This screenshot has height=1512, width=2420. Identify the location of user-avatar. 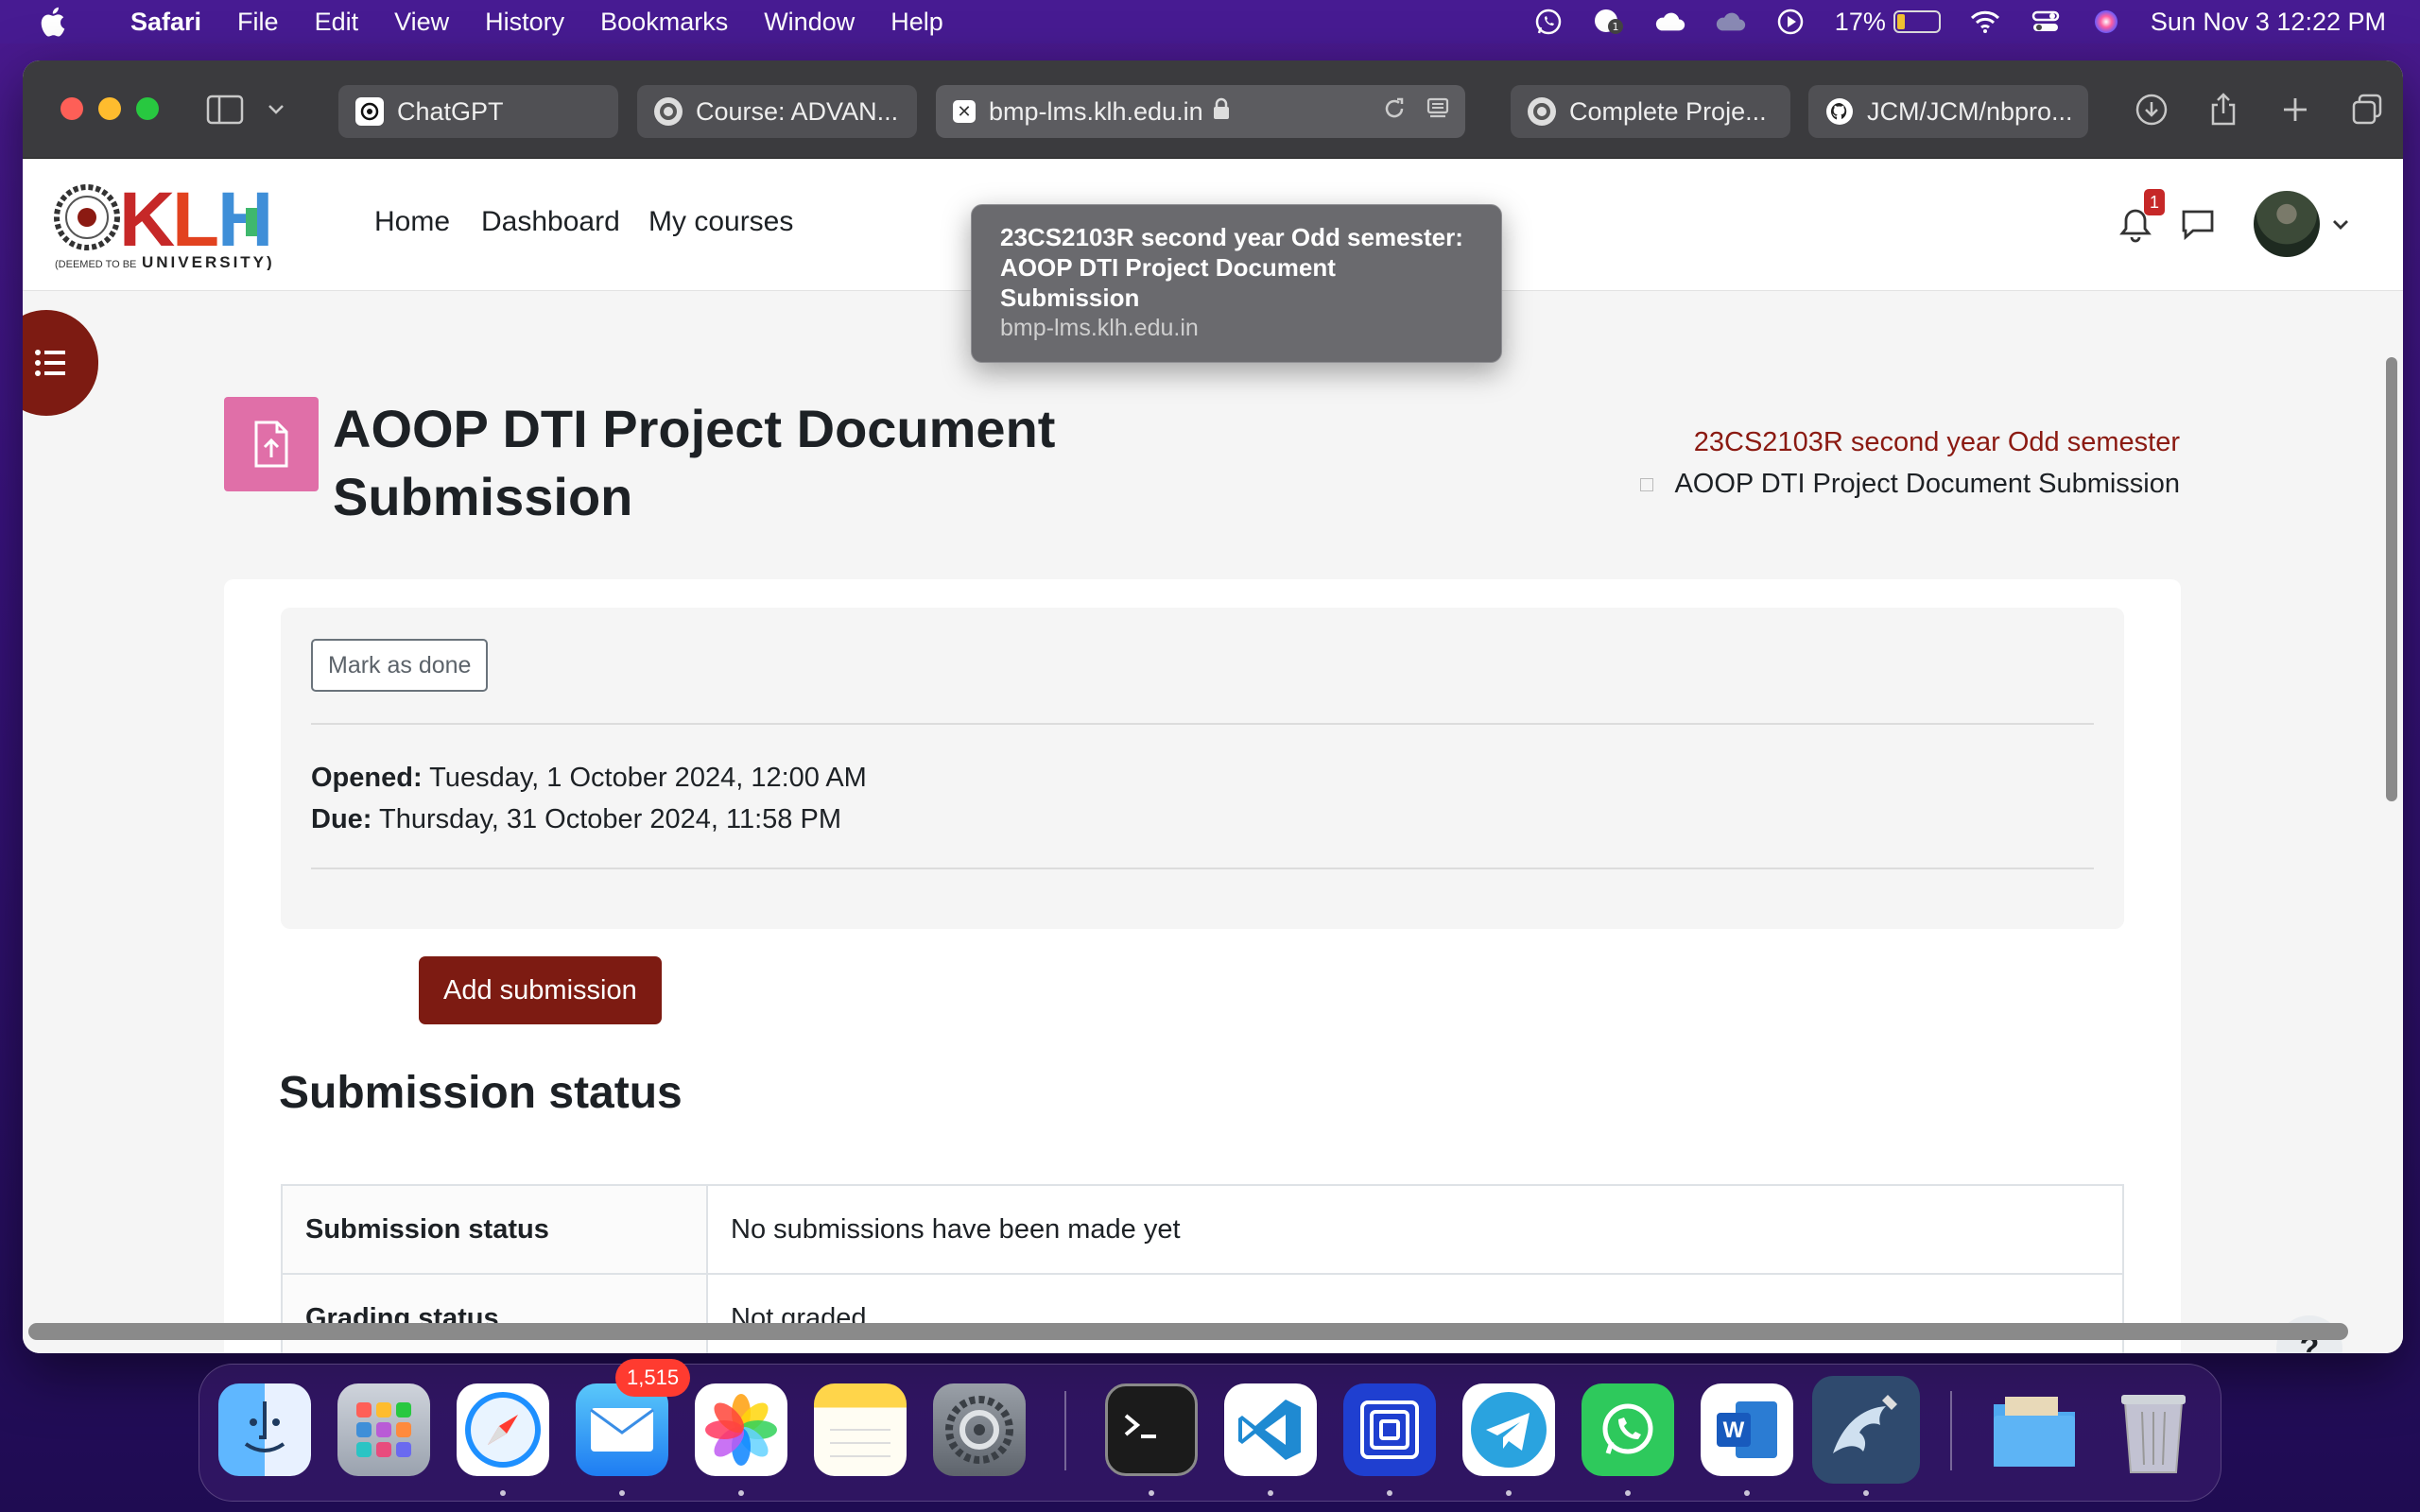
(2287, 224).